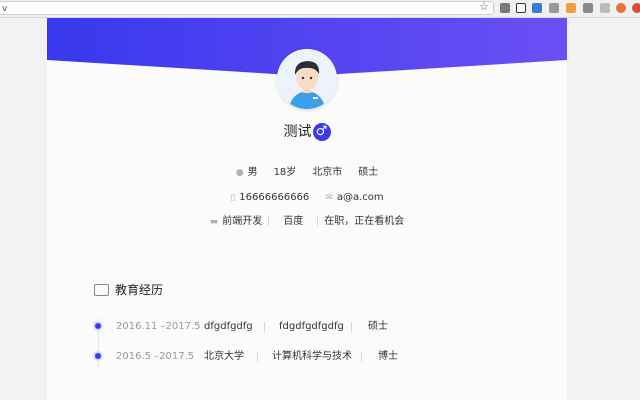  I want to click on profile-name: 测试, so click(297, 132).